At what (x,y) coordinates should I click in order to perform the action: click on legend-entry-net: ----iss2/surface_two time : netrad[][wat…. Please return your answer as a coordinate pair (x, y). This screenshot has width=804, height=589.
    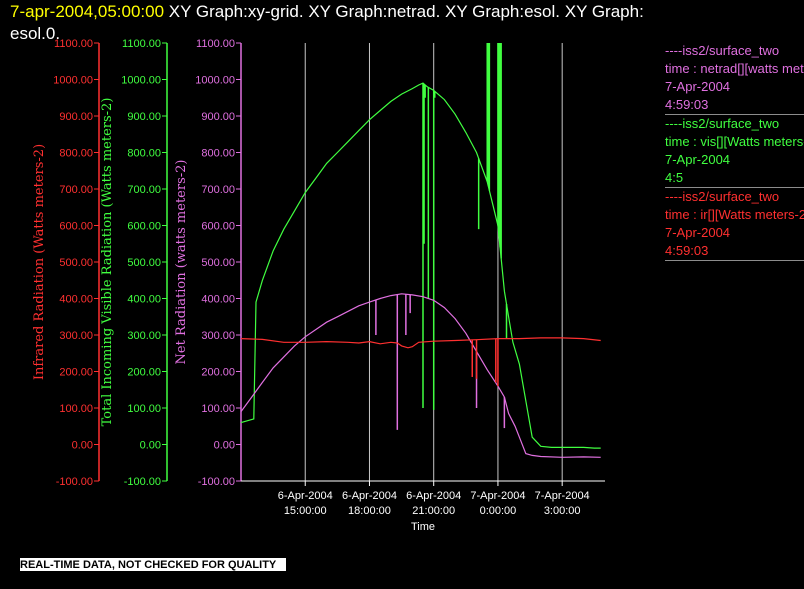
    Looking at the image, I should click on (734, 78).